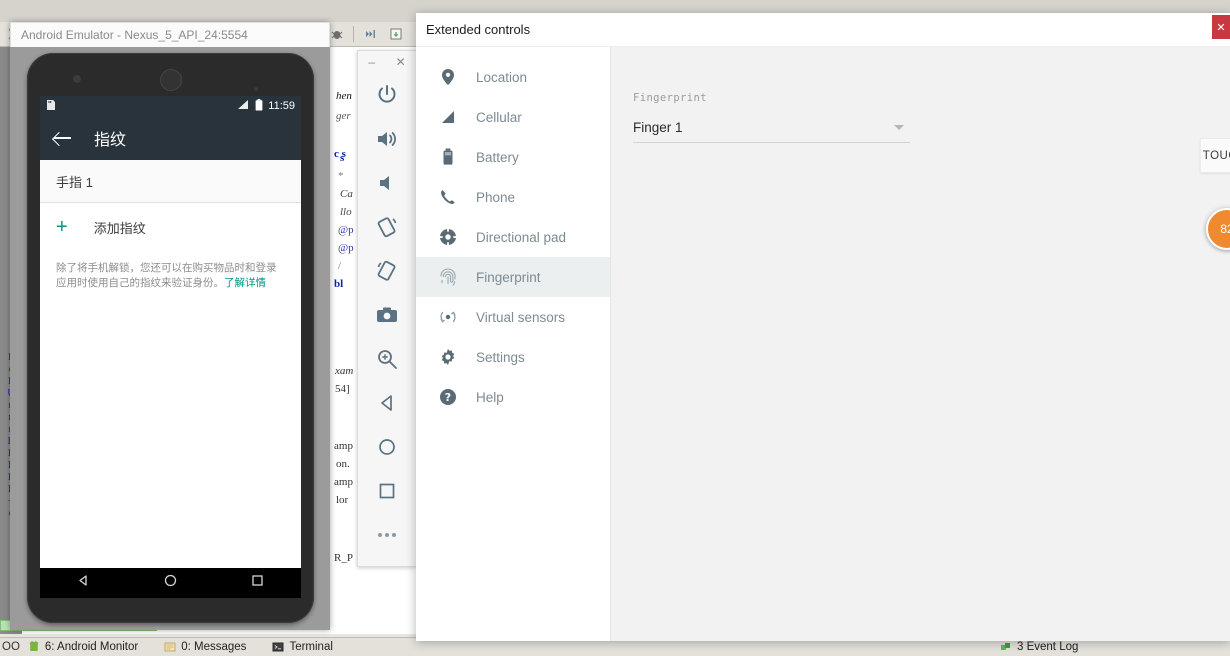 Image resolution: width=1230 pixels, height=656 pixels. I want to click on sidebar-item-help: ? Help, so click(513, 397).